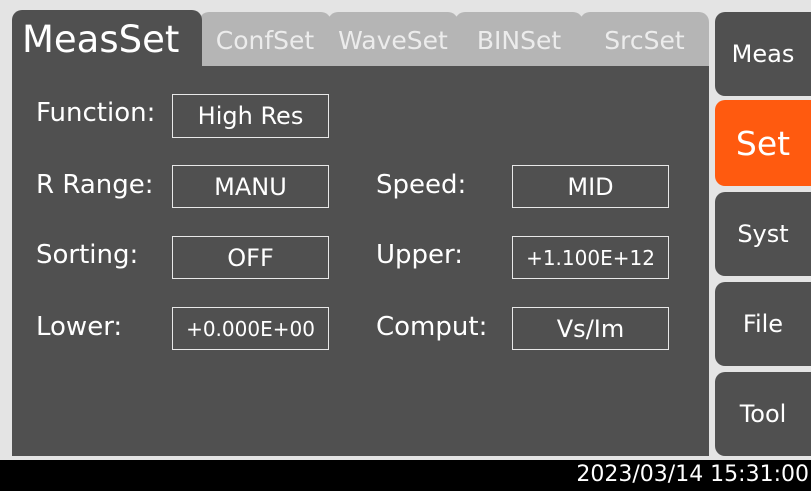  I want to click on r-range-label: R Range:, so click(95, 185).